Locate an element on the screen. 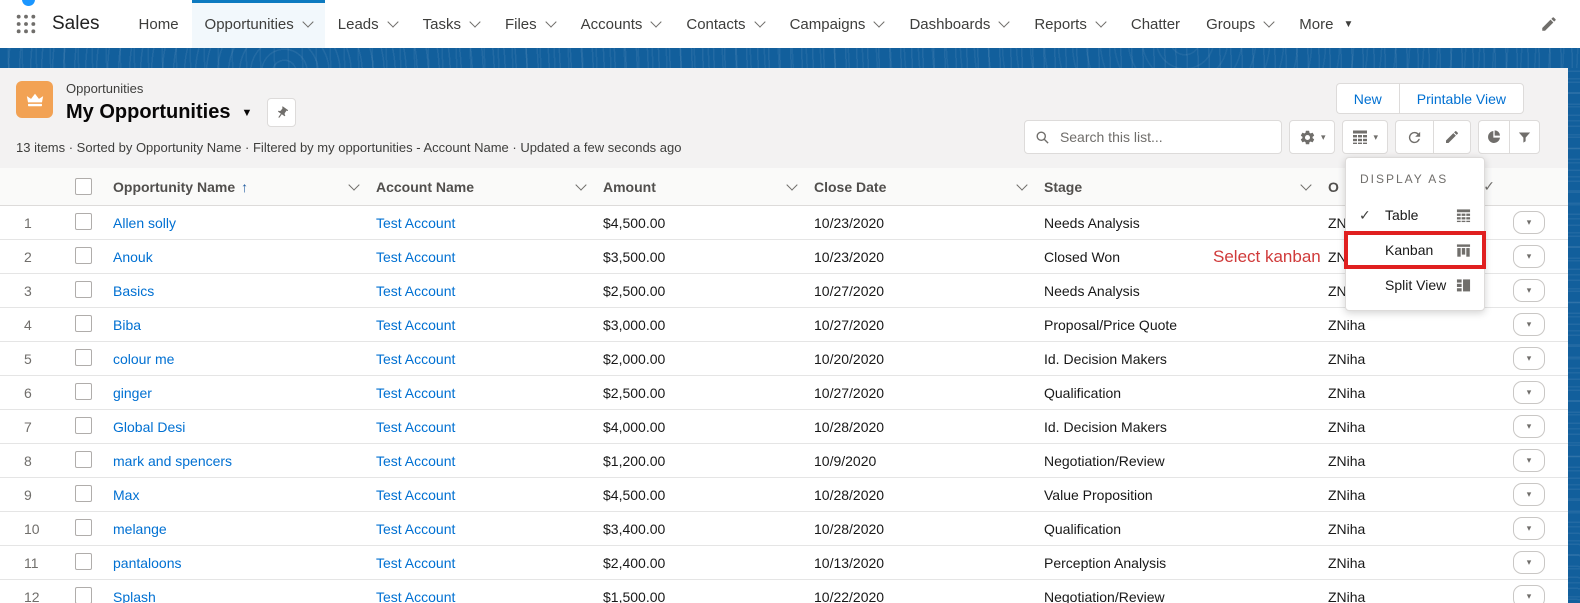 The image size is (1580, 603). stage-cell: Value Proposition is located at coordinates (1098, 494).